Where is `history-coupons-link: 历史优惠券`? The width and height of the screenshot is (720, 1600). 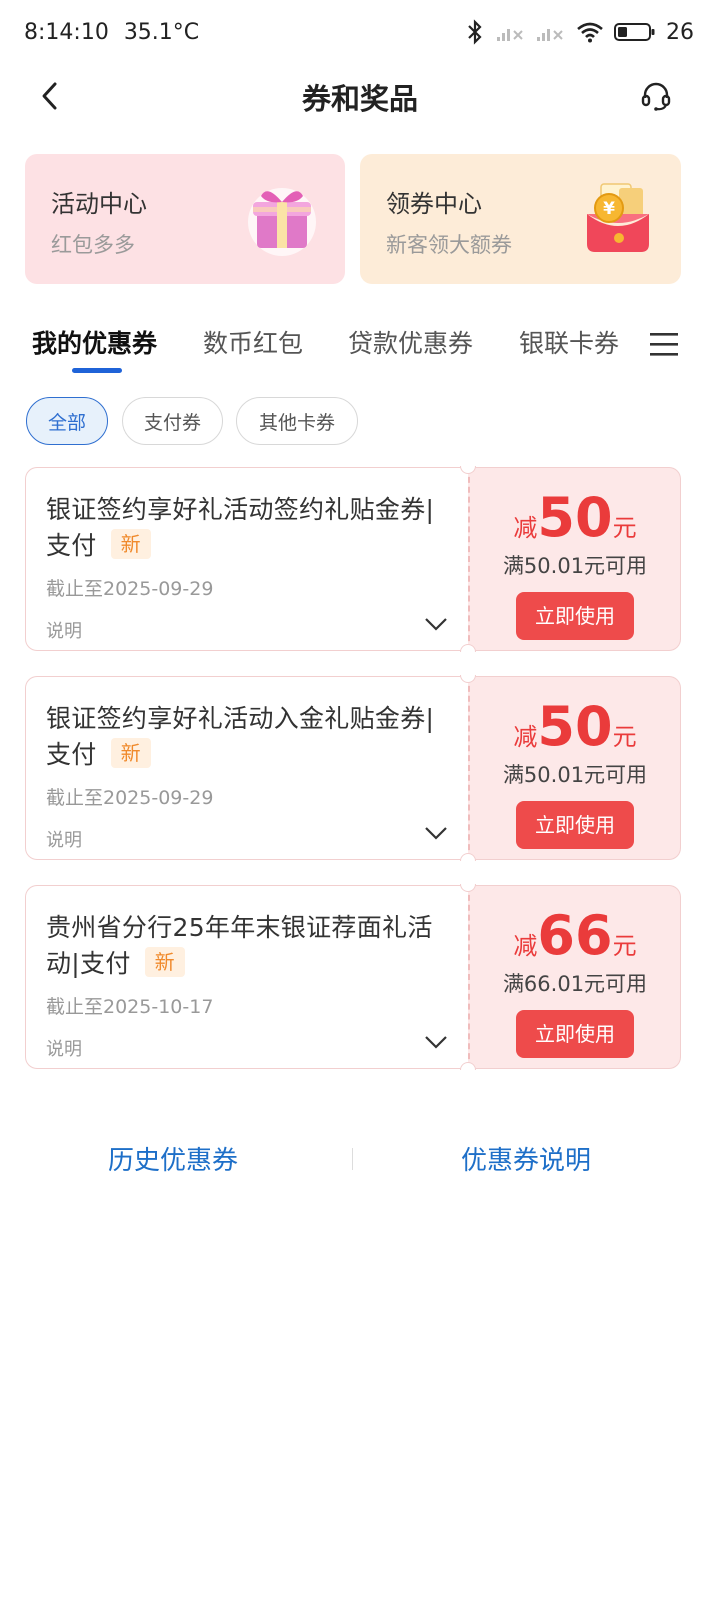
history-coupons-link: 历史优惠券 is located at coordinates (173, 1158).